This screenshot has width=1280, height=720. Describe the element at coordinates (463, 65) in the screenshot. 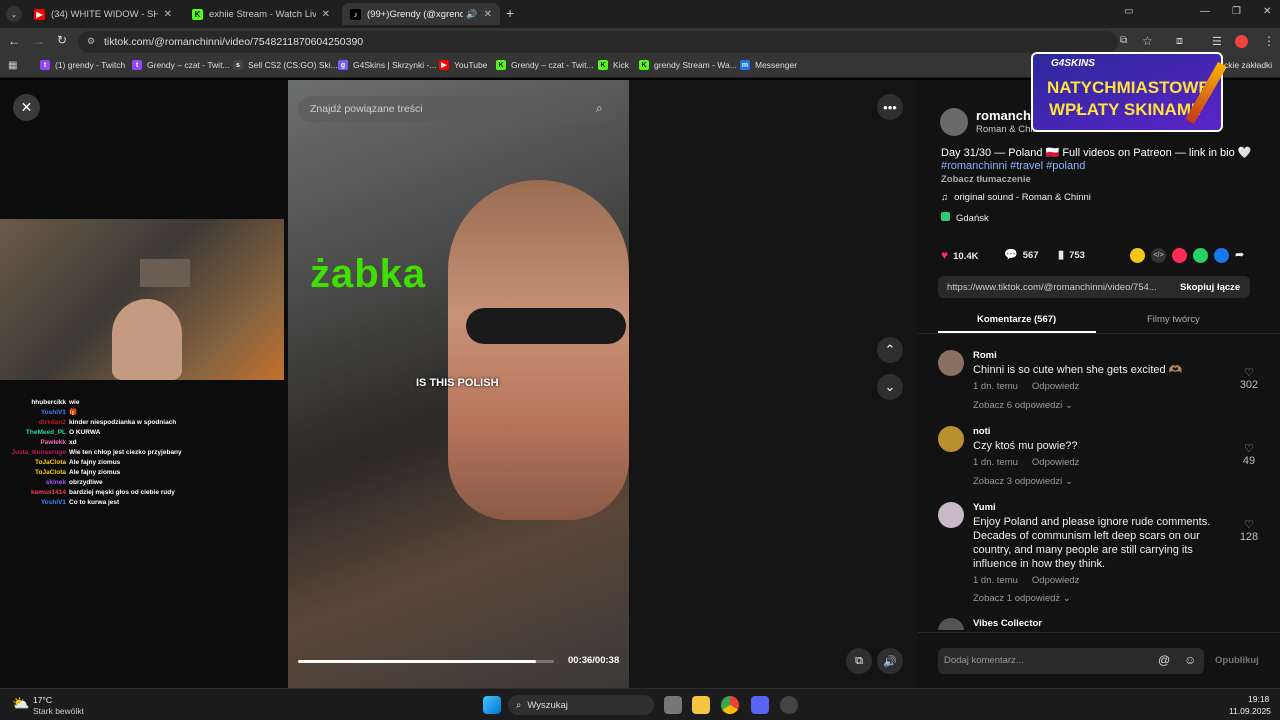

I see `bookmark-item: ▶ YouTube` at that location.